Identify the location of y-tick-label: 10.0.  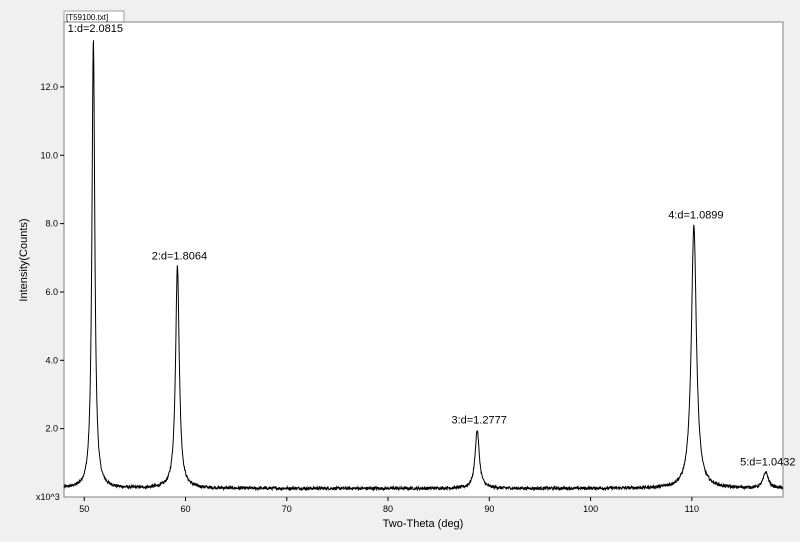
(49, 155).